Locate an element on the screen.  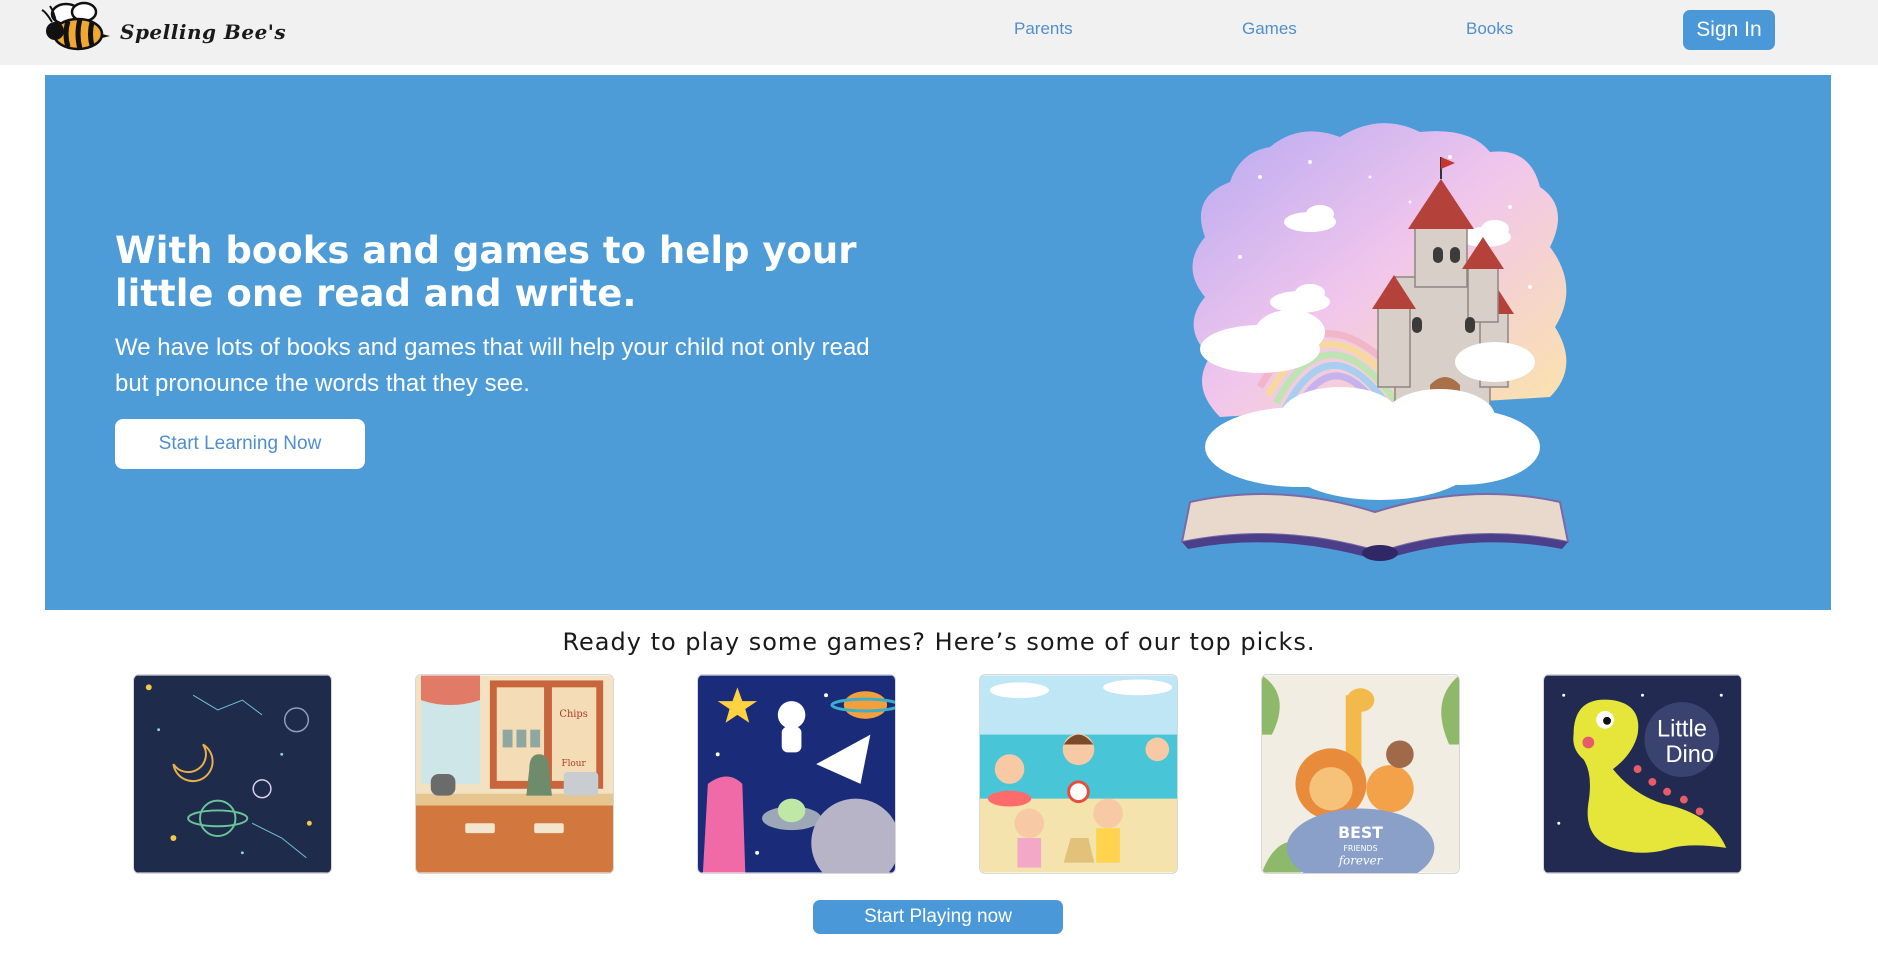
flour-label: Flour is located at coordinates (573, 764).